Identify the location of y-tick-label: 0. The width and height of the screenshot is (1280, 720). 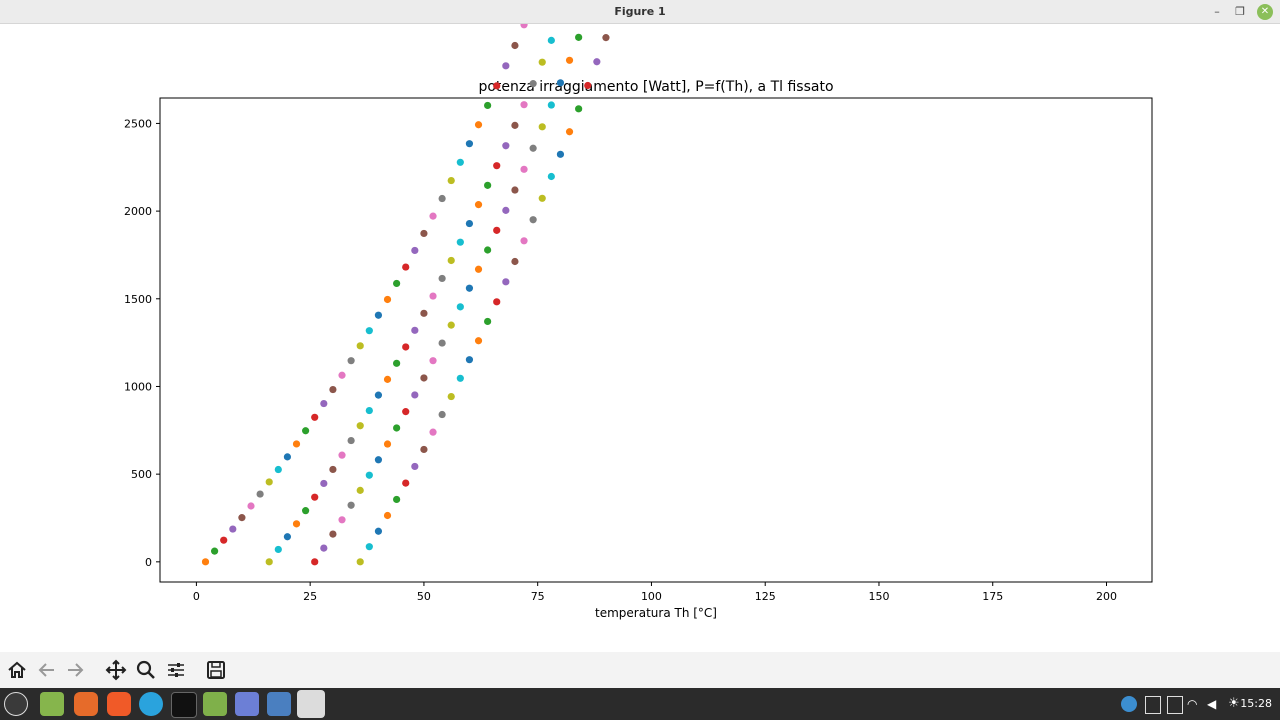
(148, 562).